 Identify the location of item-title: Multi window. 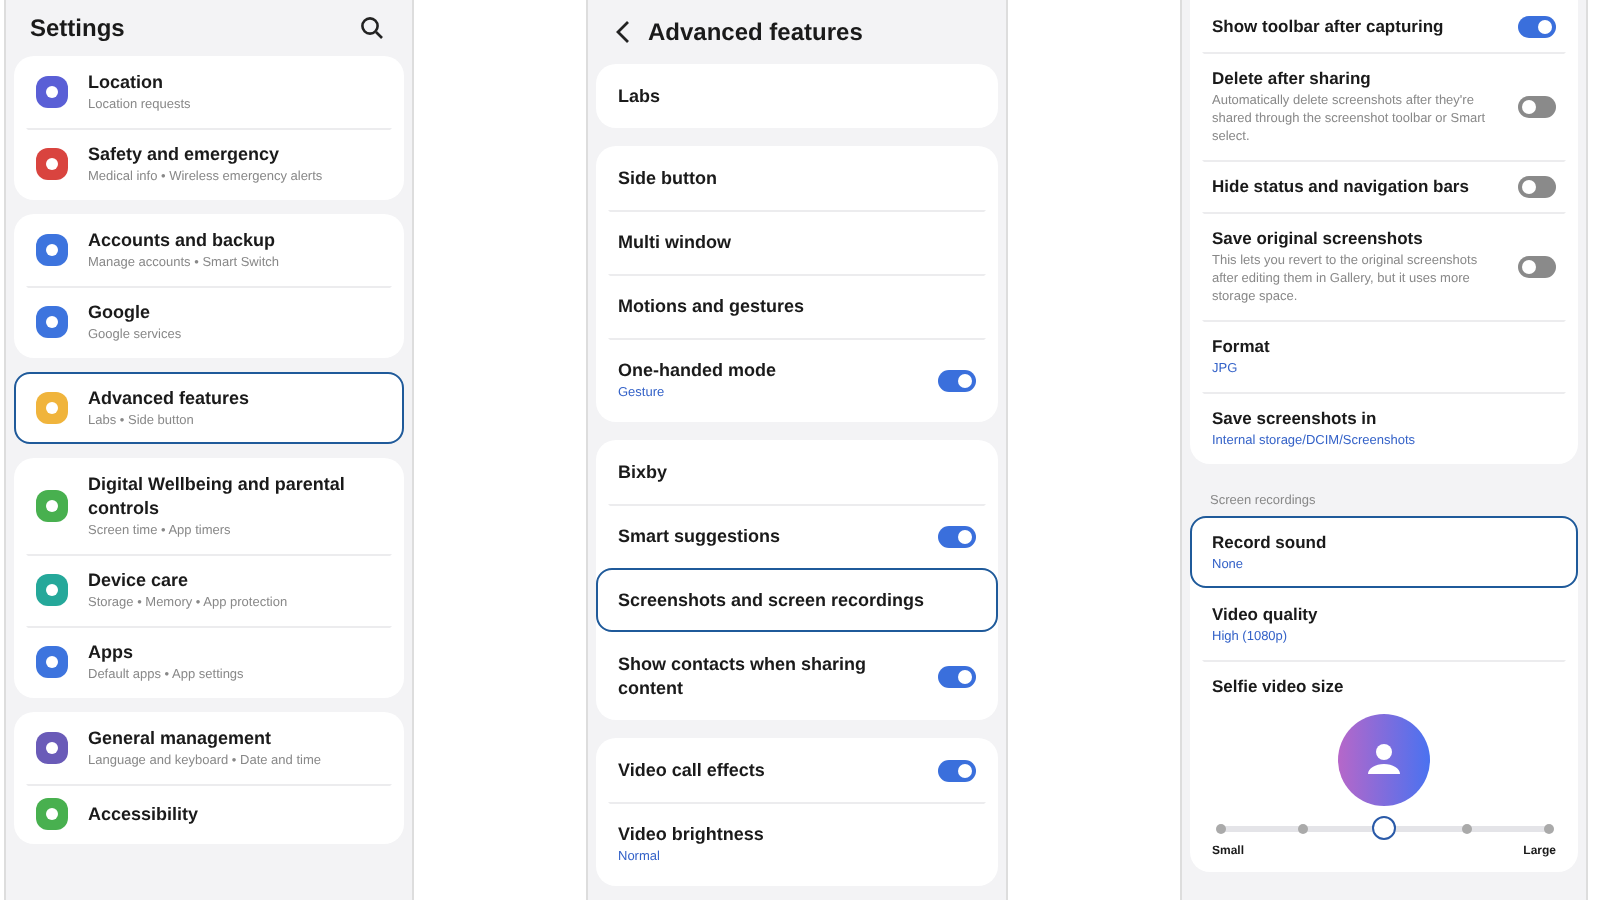
(675, 242).